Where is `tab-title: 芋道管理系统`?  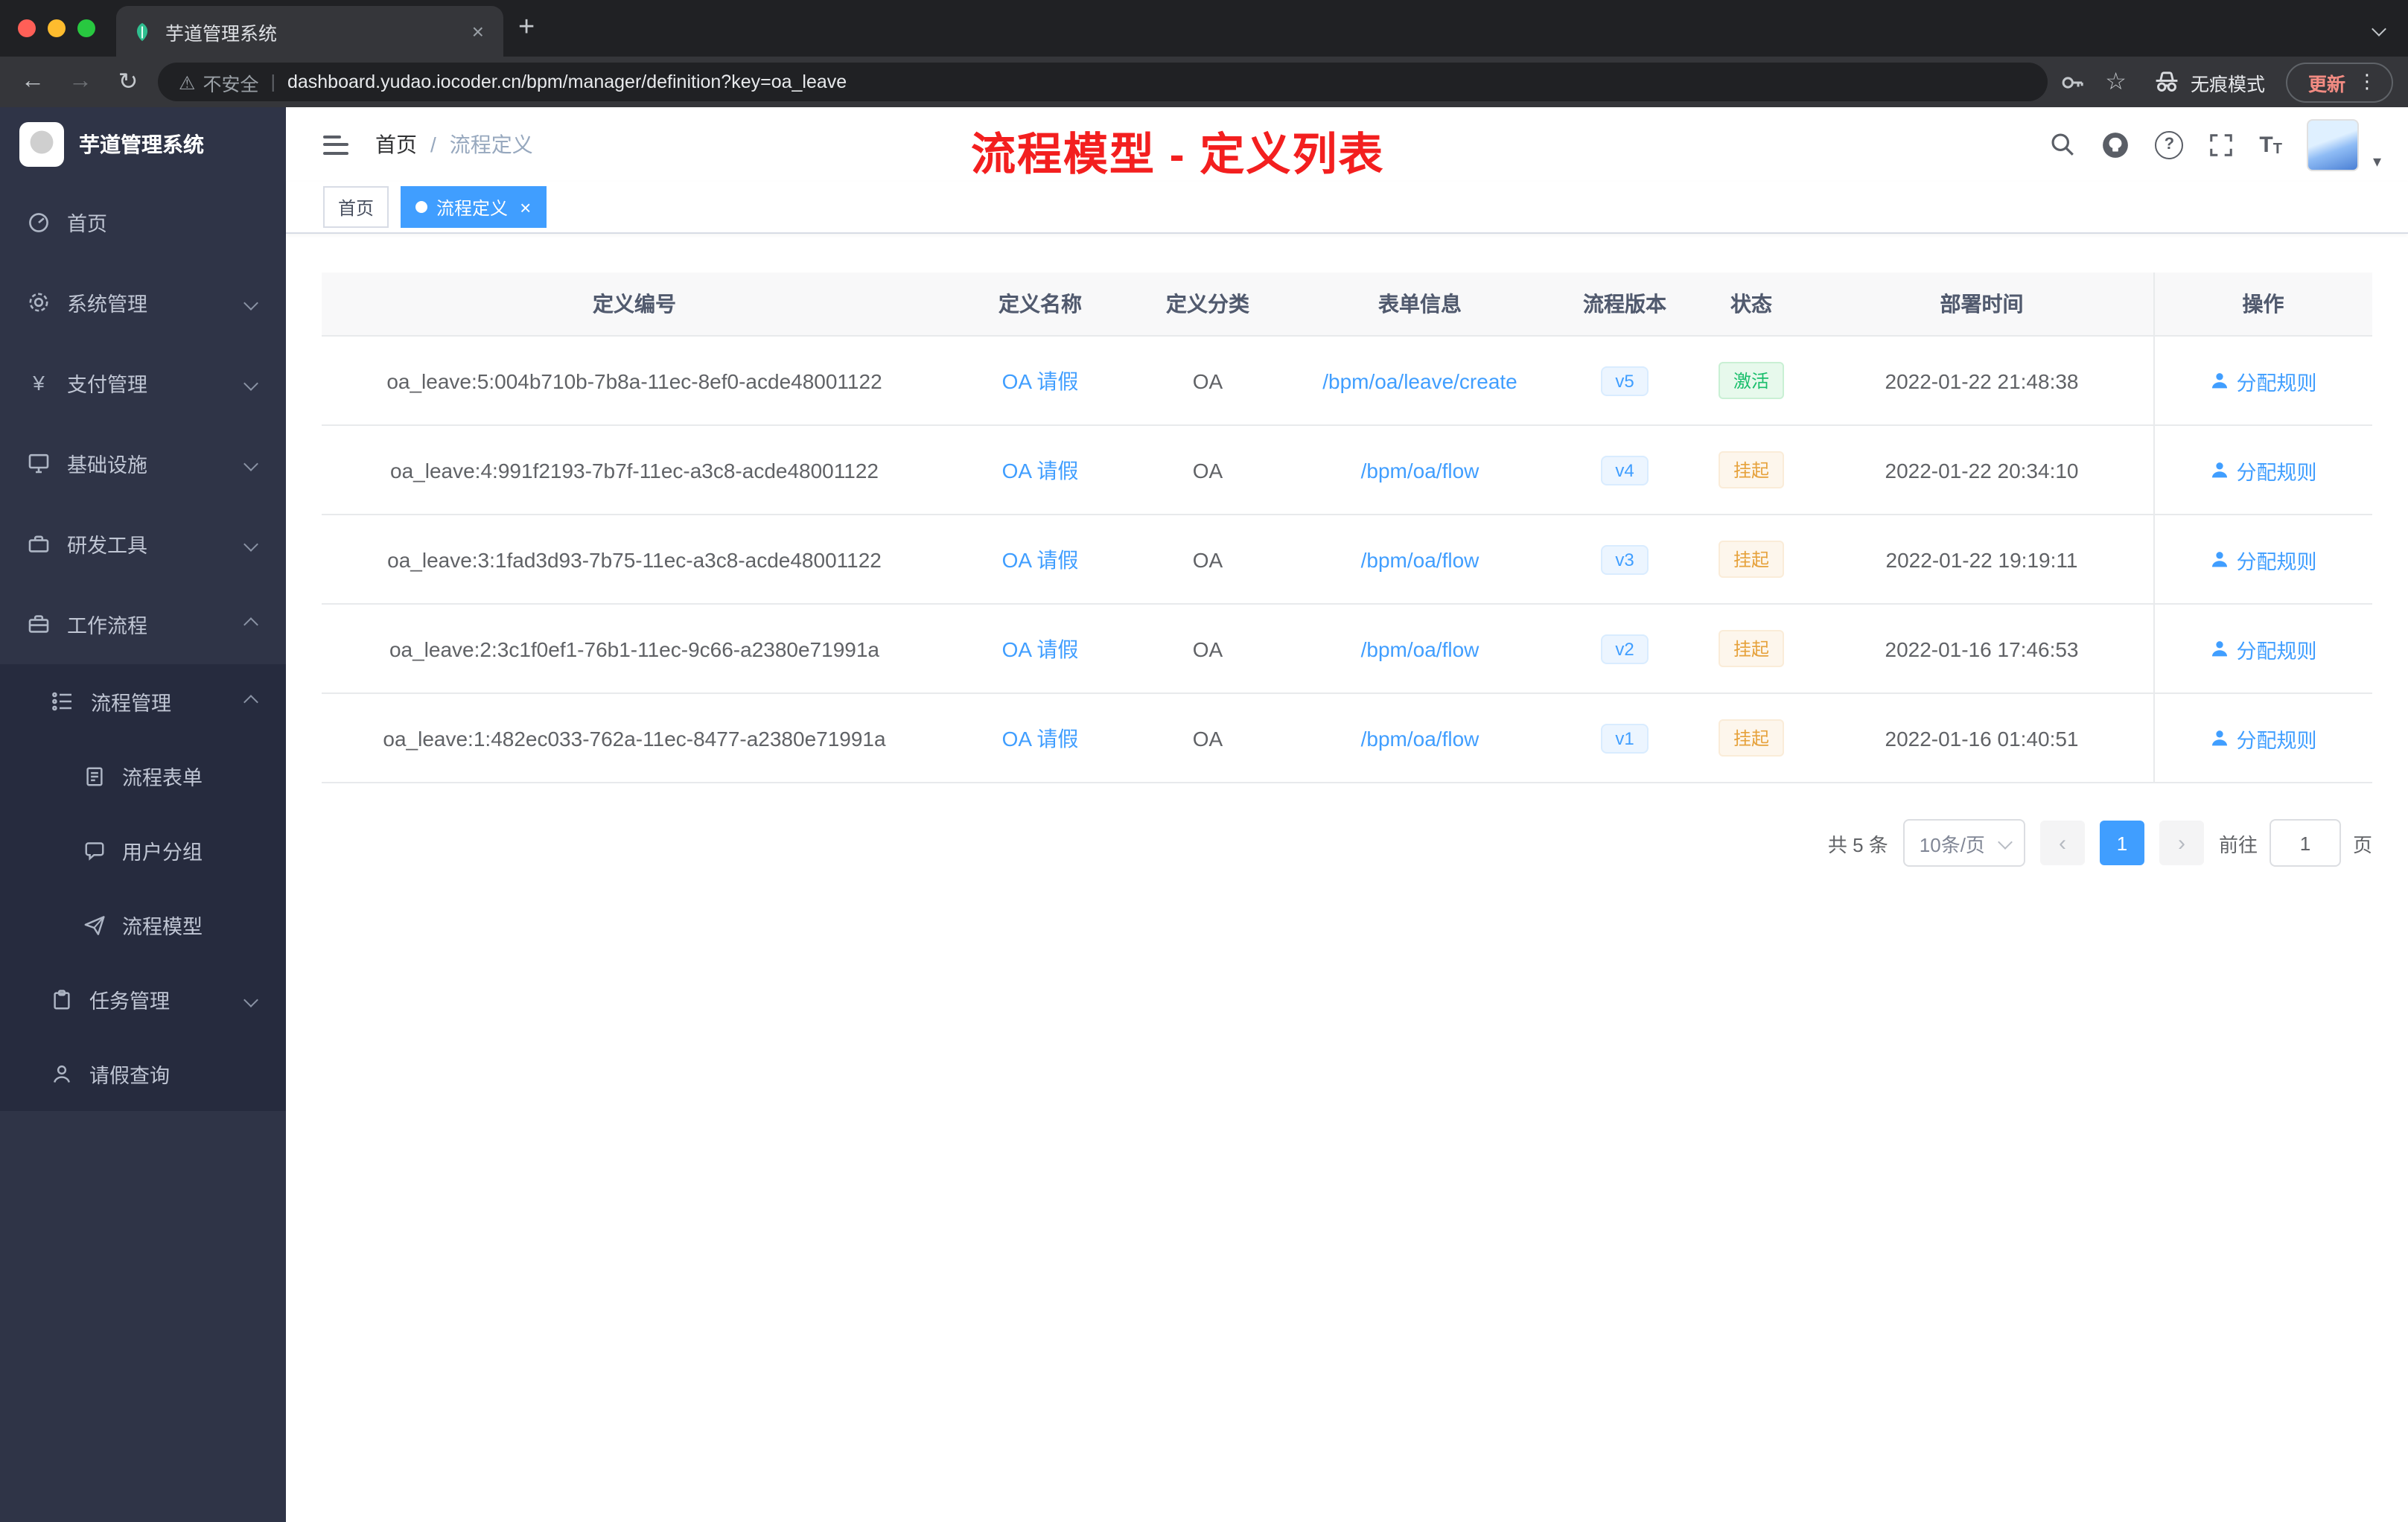
tab-title: 芋道管理系统 is located at coordinates (221, 33).